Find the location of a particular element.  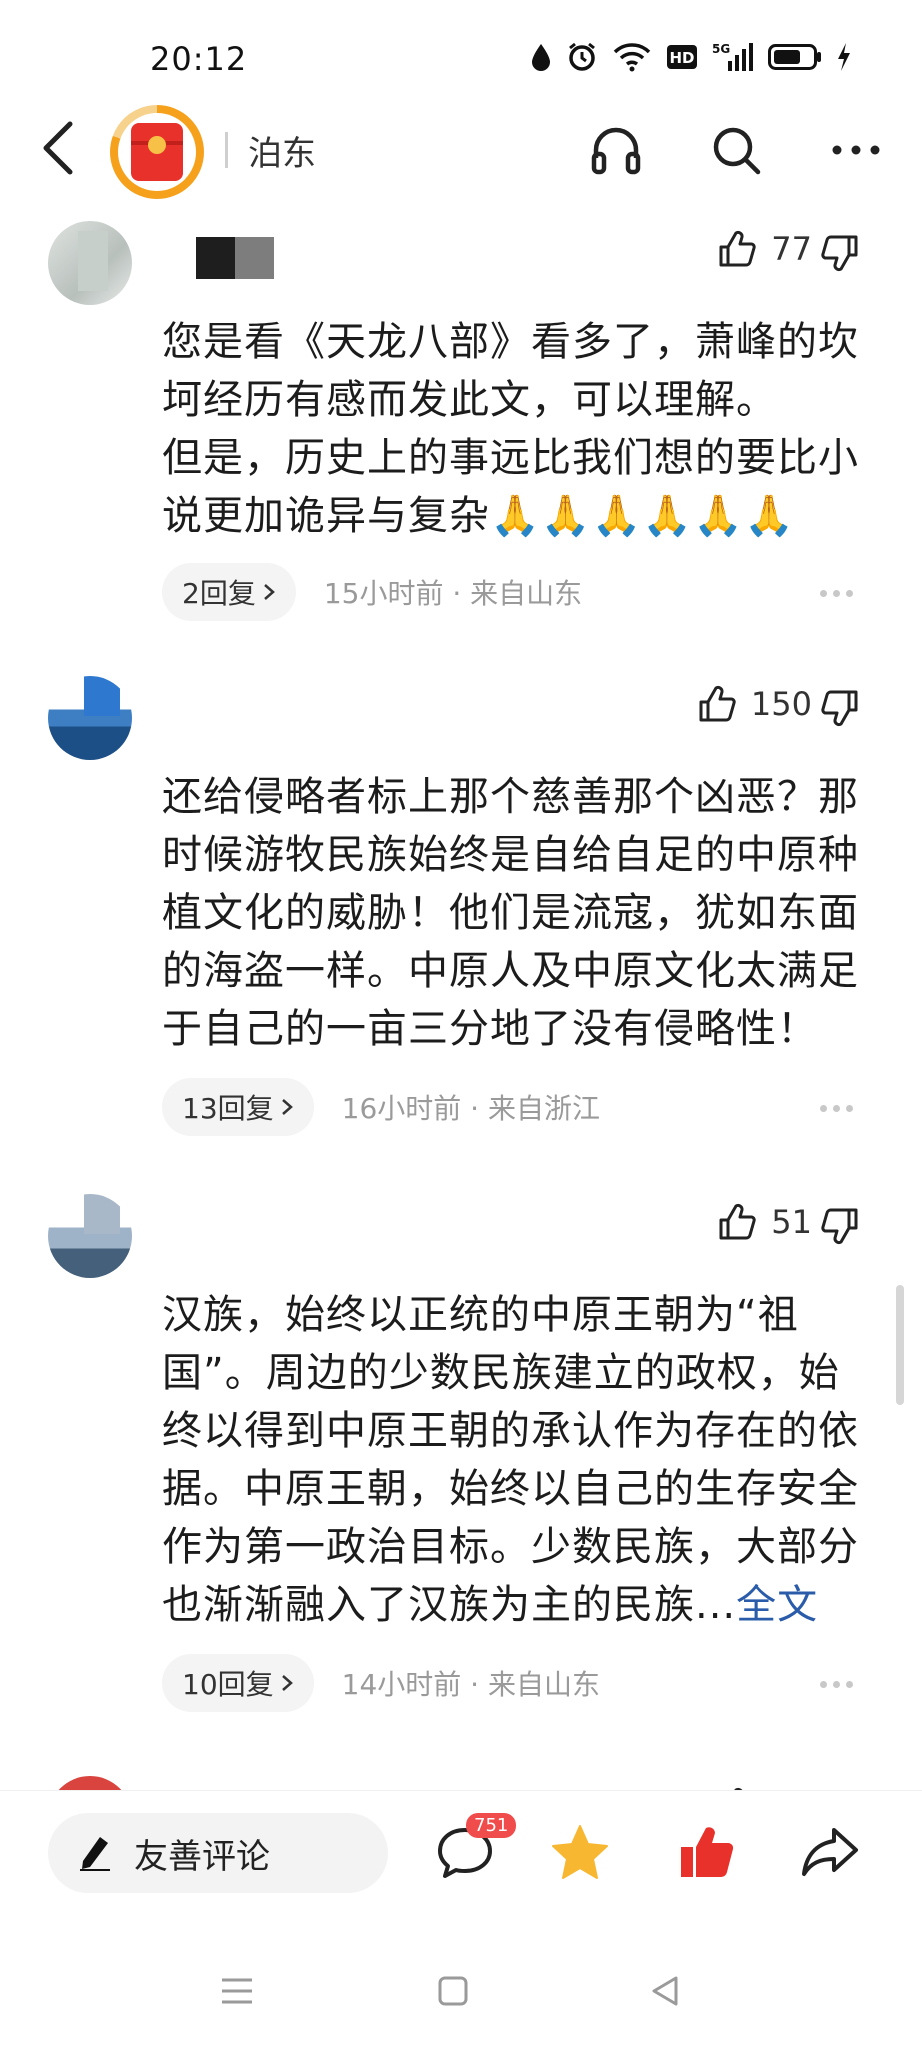

system-navigation-bar is located at coordinates (461, 1989).